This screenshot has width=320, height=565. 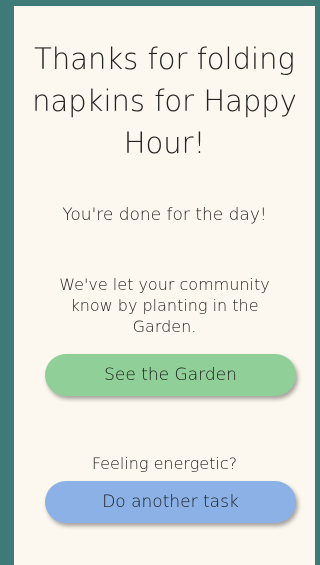 What do you see at coordinates (170, 375) in the screenshot?
I see `see-garden-button: See the Garden` at bounding box center [170, 375].